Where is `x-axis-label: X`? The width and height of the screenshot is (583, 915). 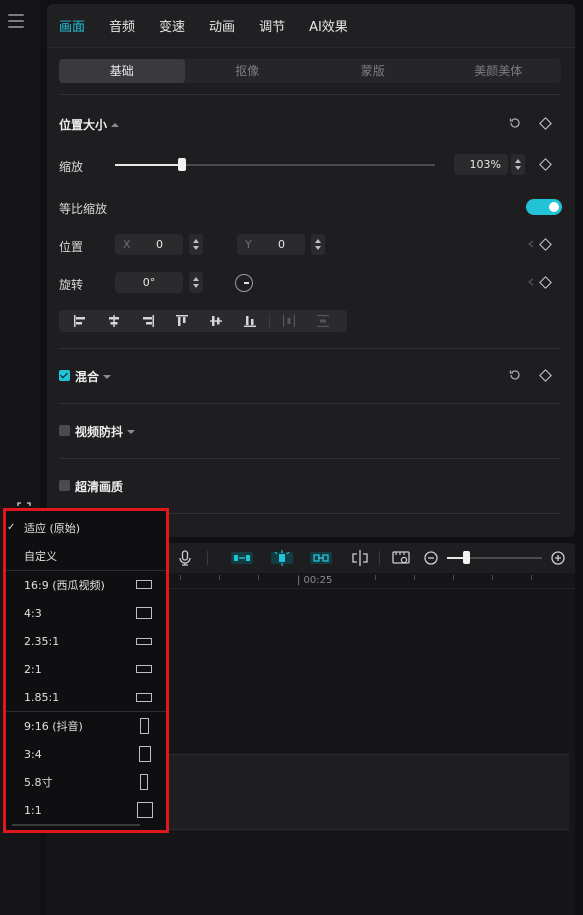
x-axis-label: X is located at coordinates (127, 244).